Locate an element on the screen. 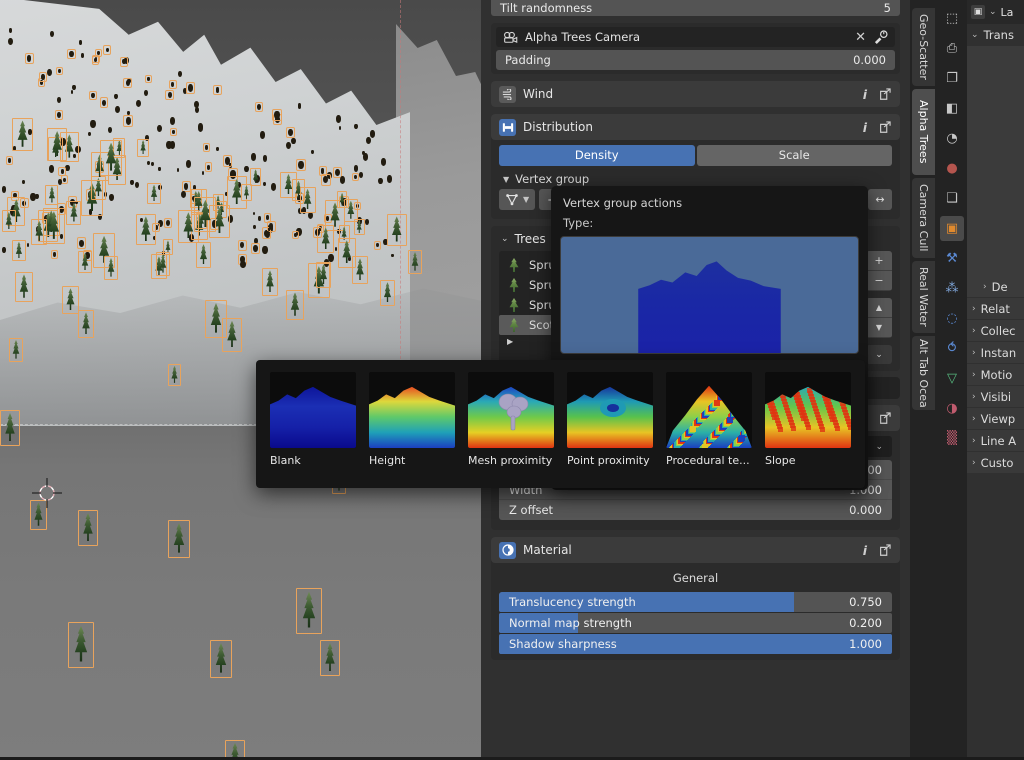  section-label: Motio is located at coordinates (996, 374).